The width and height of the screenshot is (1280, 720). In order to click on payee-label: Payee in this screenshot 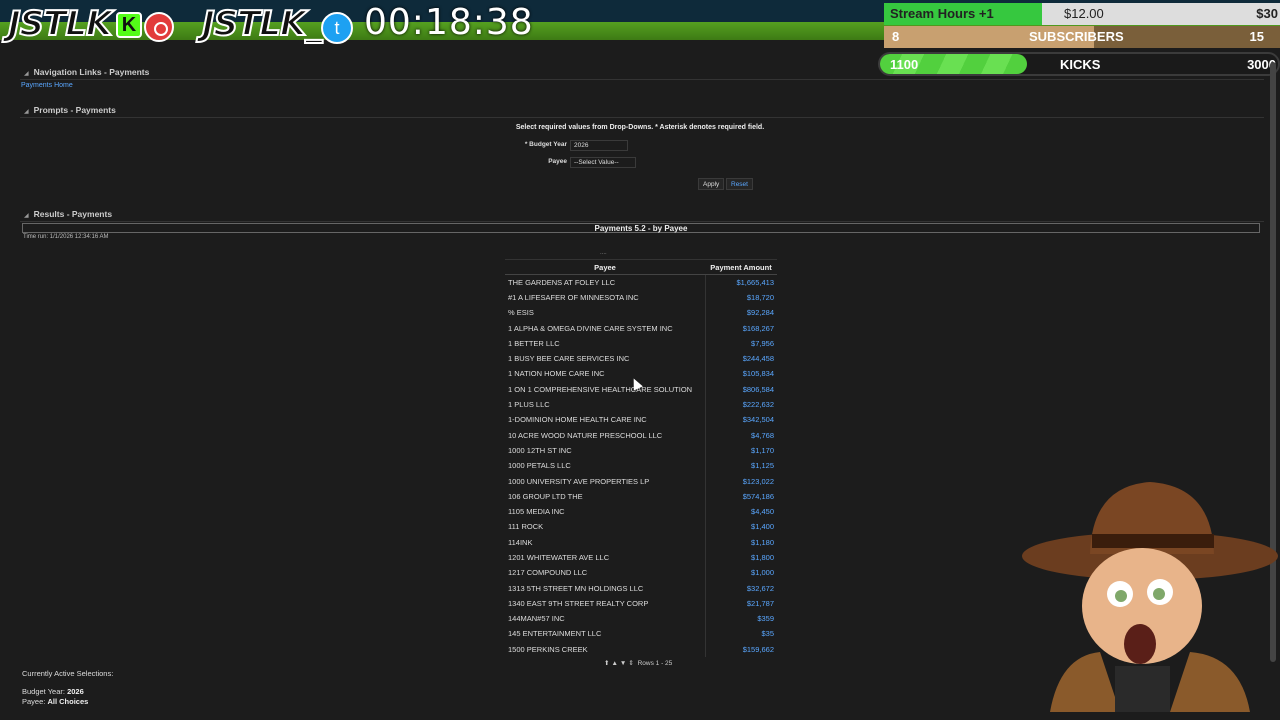, I will do `click(557, 161)`.